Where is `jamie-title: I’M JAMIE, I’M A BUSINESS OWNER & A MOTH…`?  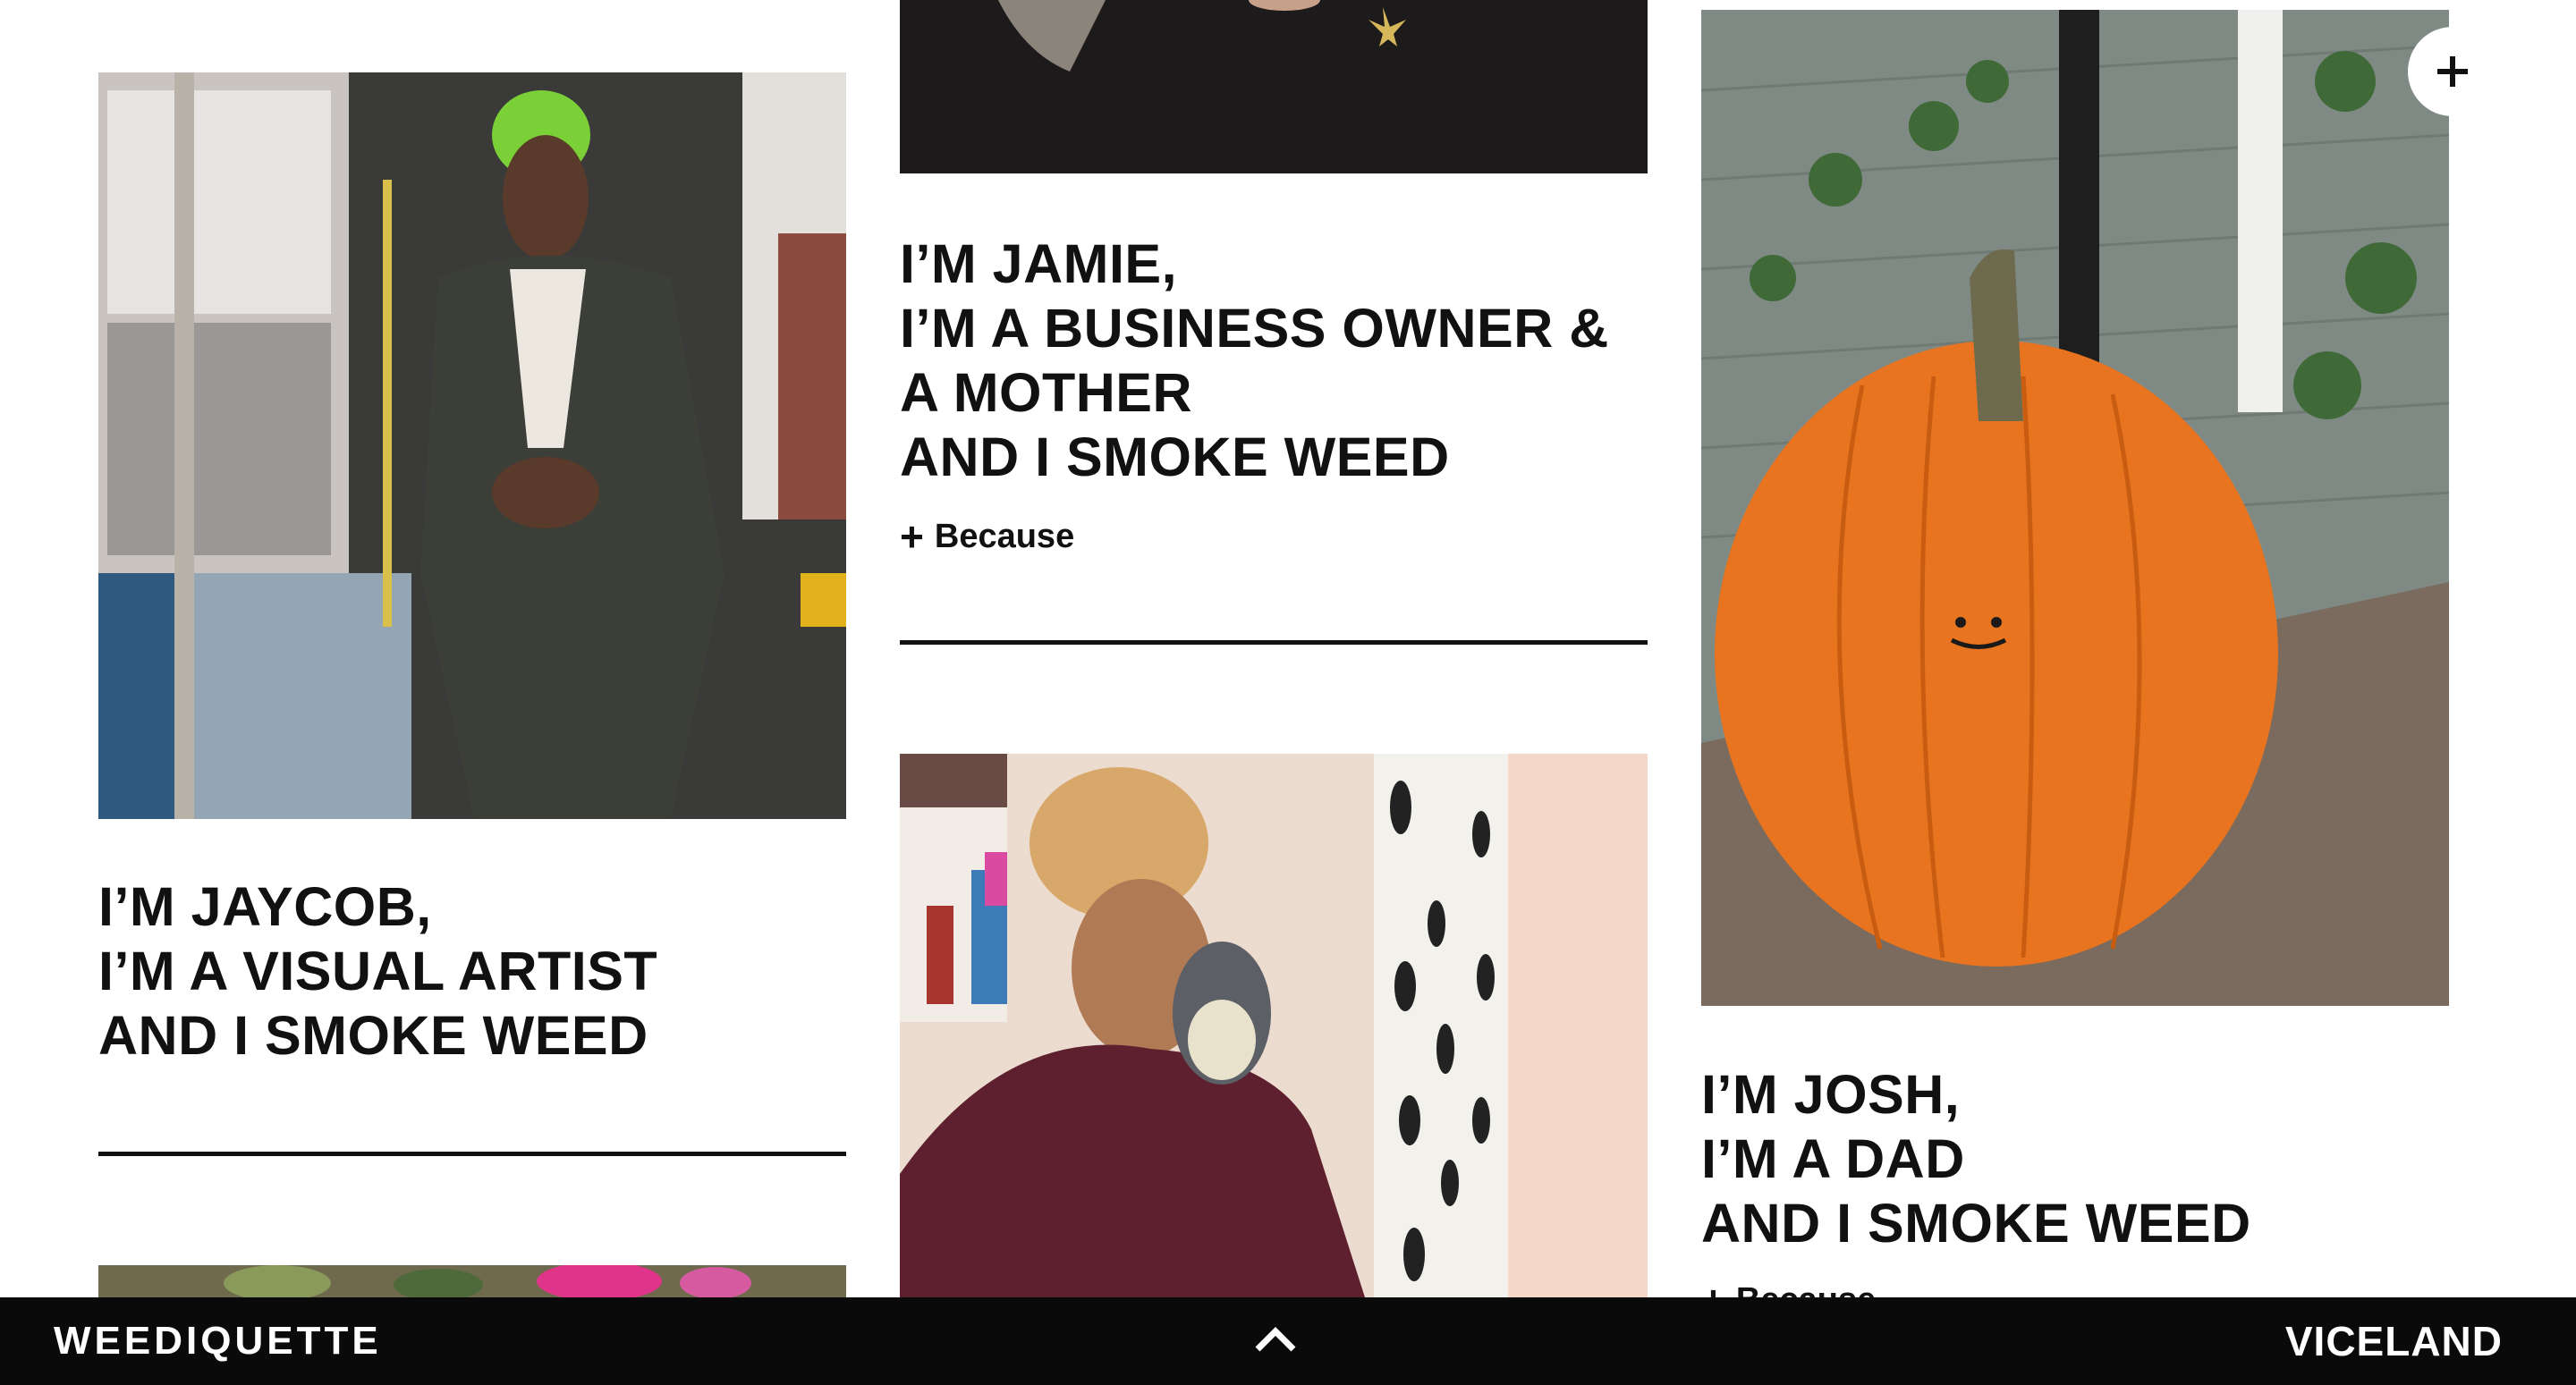 jamie-title: I’M JAMIE, I’M A BUSINESS OWNER & A MOTH… is located at coordinates (1254, 360).